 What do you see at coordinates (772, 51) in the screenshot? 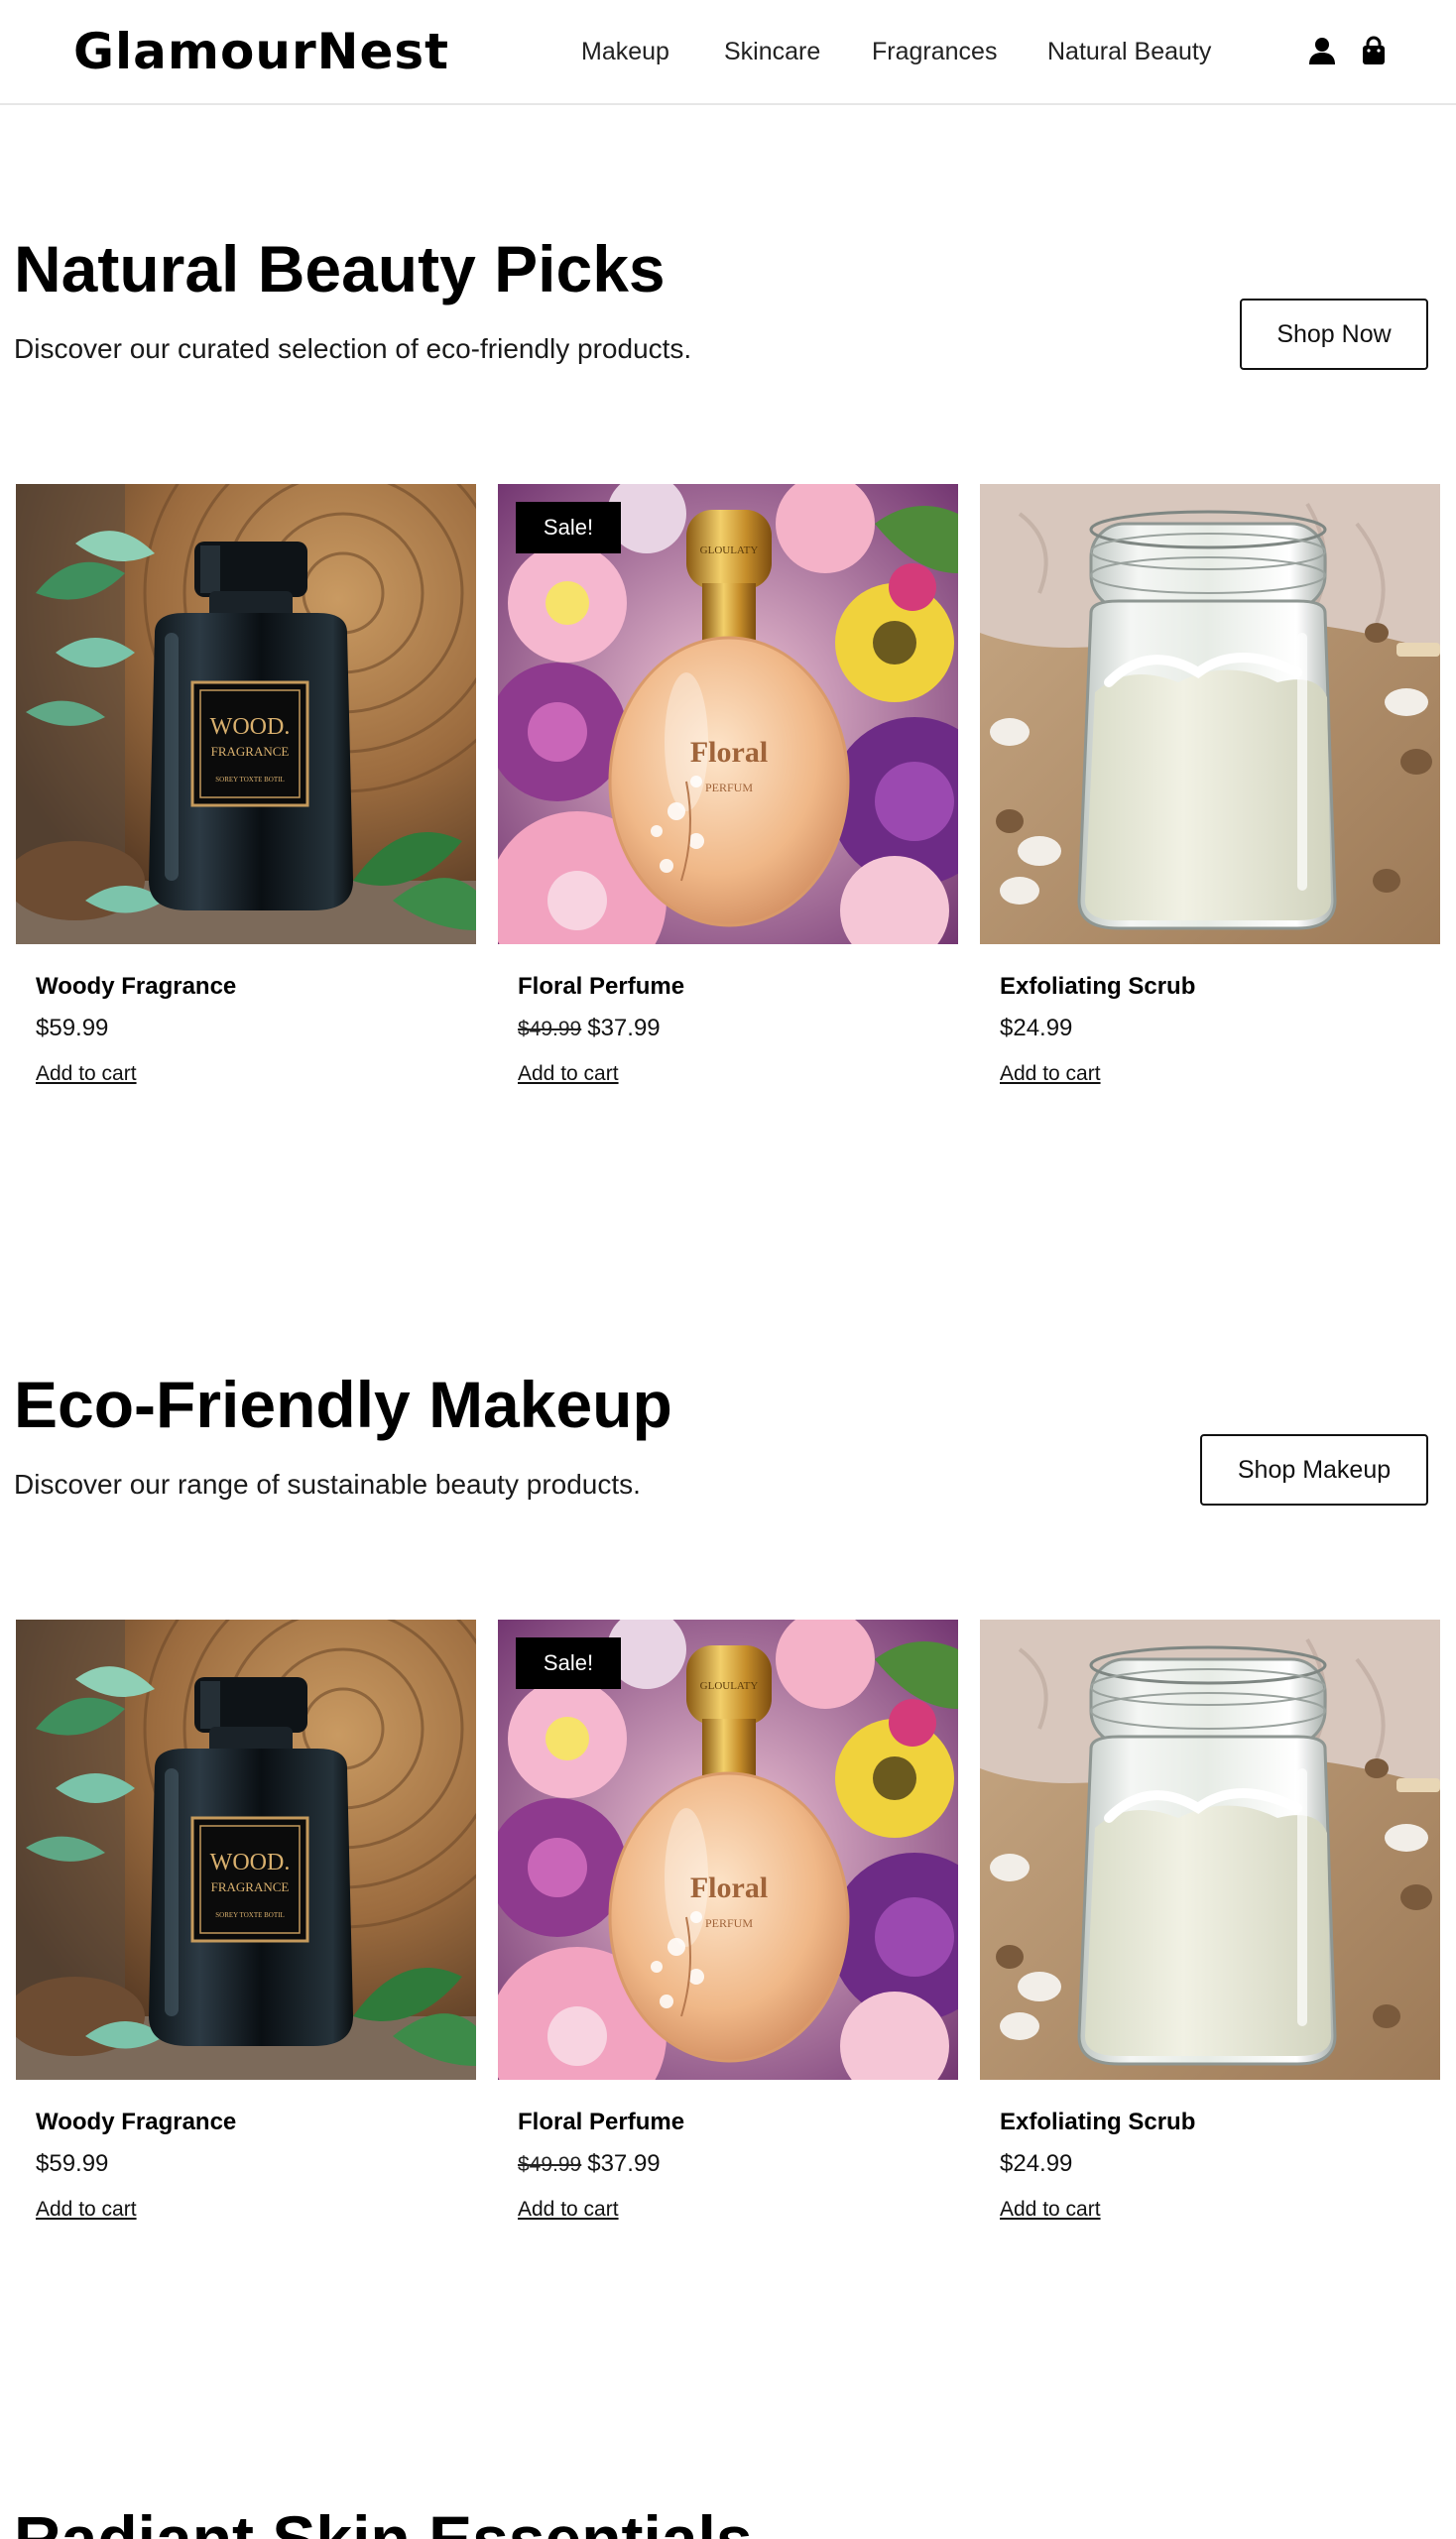
I see `nav-item-skincare: Skincare` at bounding box center [772, 51].